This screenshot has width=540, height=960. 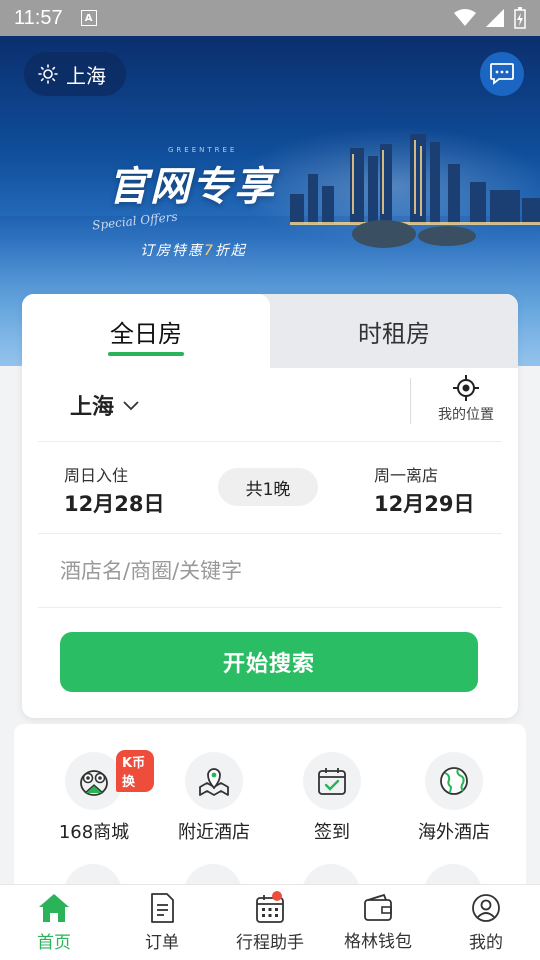 I want to click on feature-checkin-icon-wrap, so click(x=332, y=781).